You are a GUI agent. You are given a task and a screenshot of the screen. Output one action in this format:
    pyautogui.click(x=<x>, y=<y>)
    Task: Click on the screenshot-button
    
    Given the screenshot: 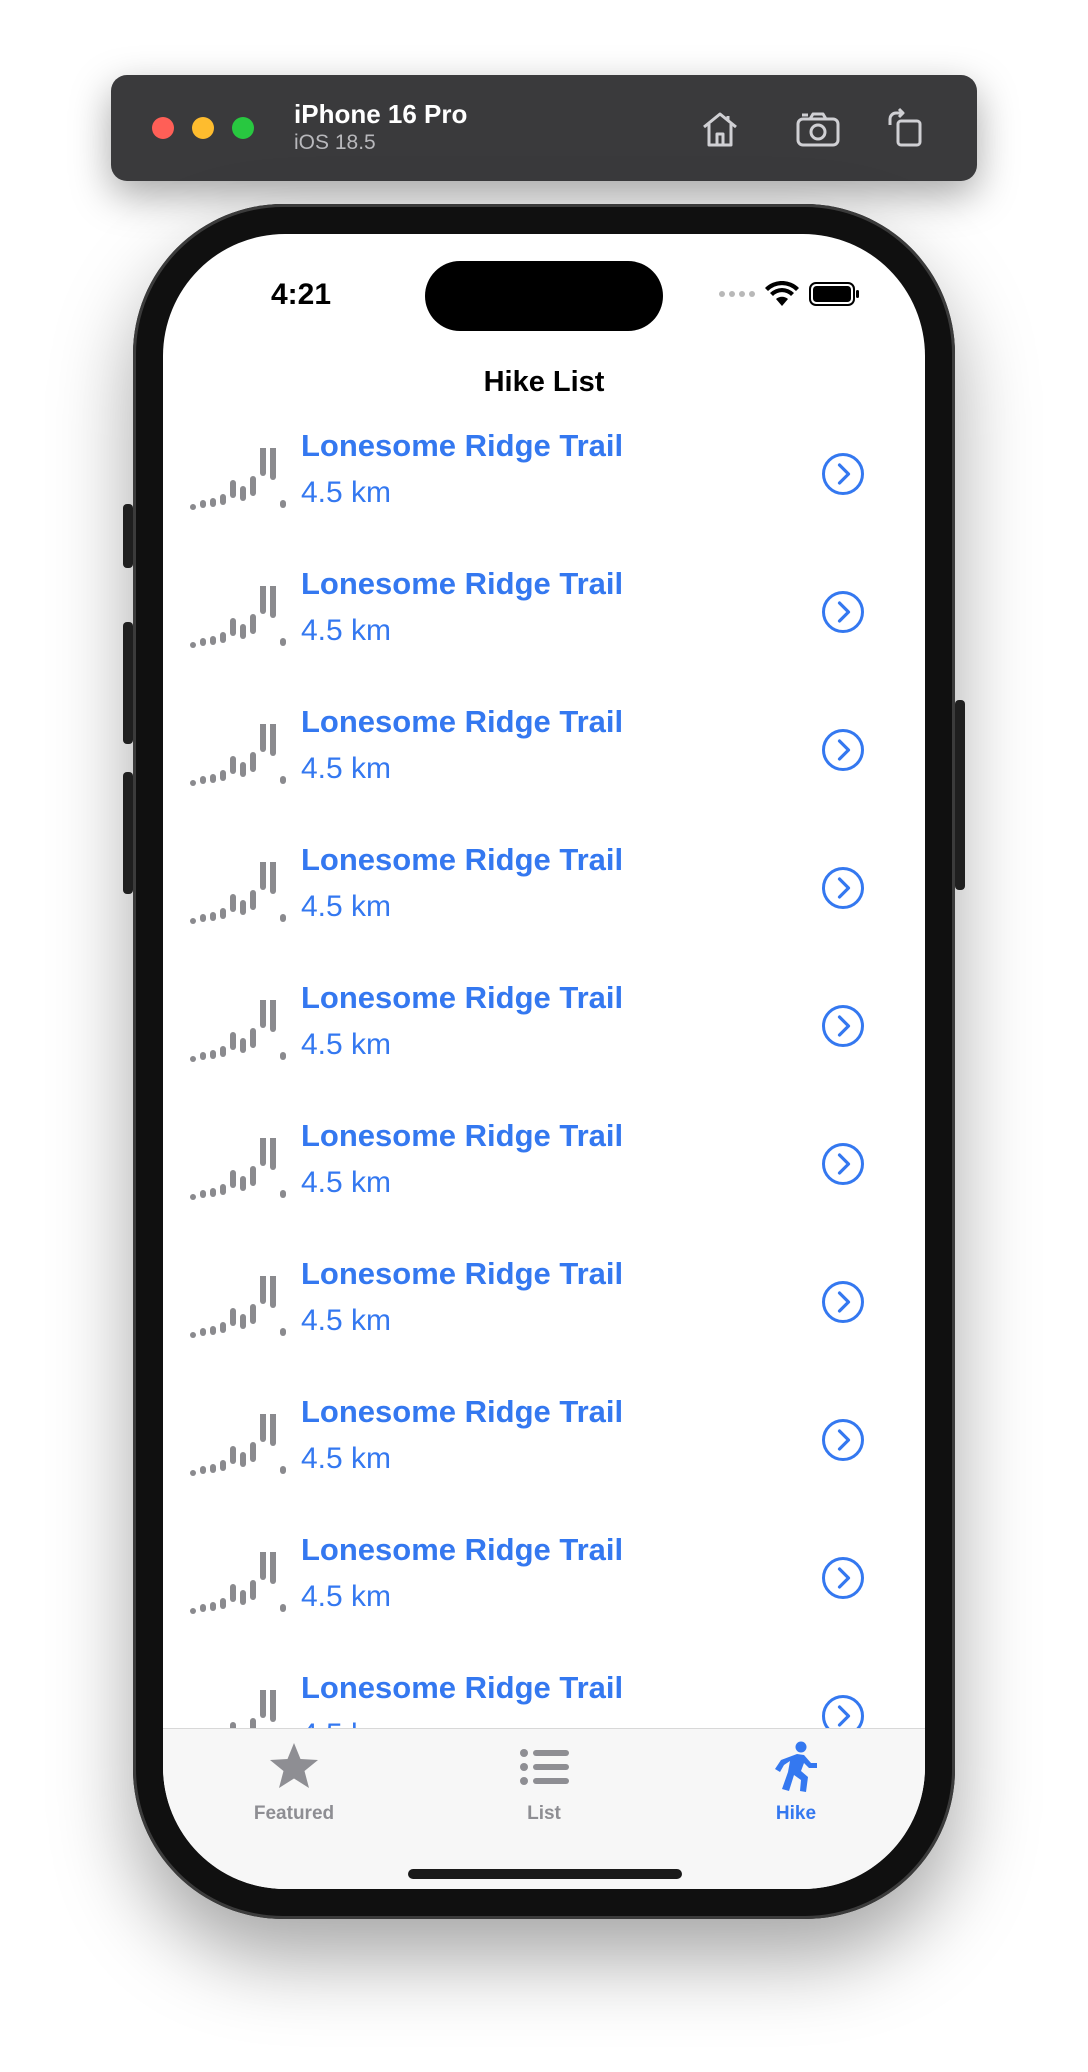 What is the action you would take?
    pyautogui.click(x=818, y=129)
    